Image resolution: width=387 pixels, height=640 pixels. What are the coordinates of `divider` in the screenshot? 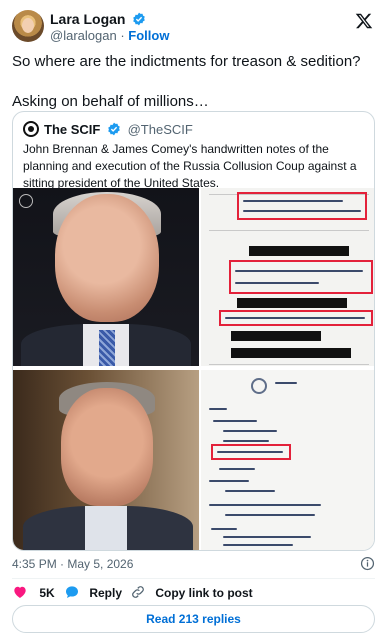 It's located at (193, 578).